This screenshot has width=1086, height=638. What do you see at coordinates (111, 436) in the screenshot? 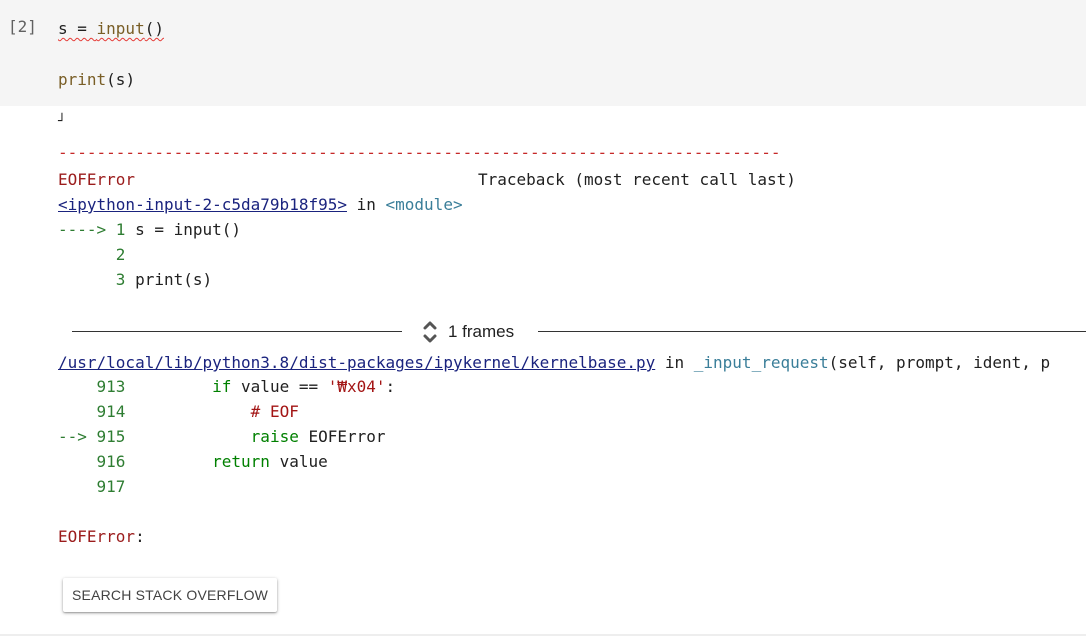
I see `frame2-line-915-num: 915` at bounding box center [111, 436].